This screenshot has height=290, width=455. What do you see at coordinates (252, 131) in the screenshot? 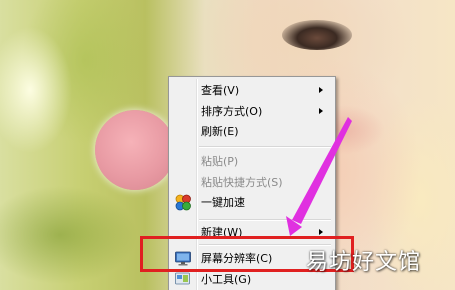
I see `menu-item-refresh: 刷新(E)` at bounding box center [252, 131].